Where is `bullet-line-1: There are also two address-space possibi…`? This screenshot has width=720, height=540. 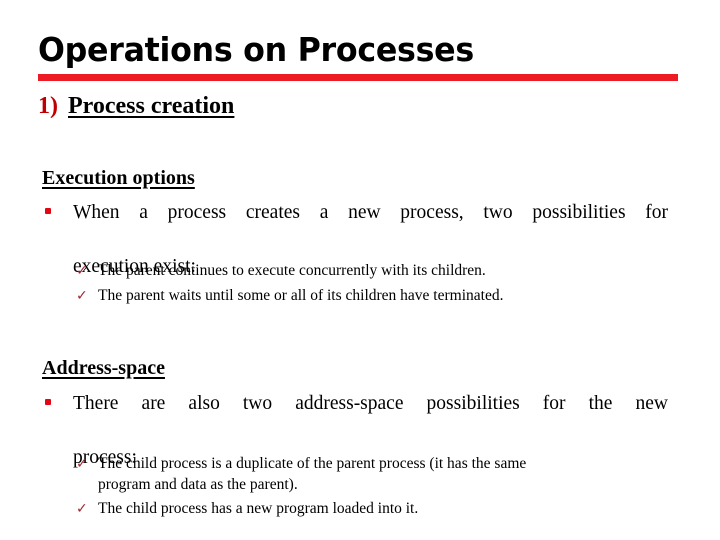 bullet-line-1: There are also two address-space possibi… is located at coordinates (370, 403).